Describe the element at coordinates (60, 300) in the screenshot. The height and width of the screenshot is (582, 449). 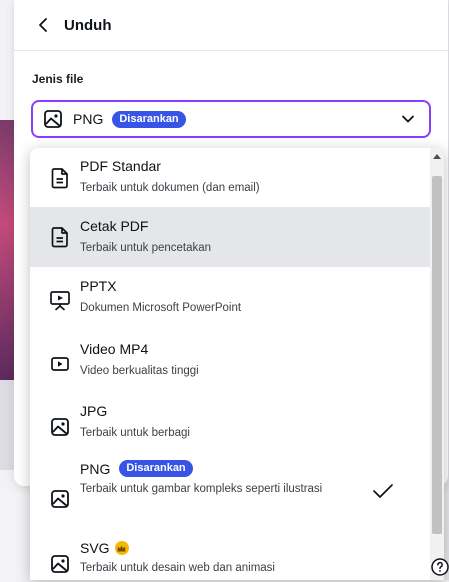
I see `presentation-icon` at that location.